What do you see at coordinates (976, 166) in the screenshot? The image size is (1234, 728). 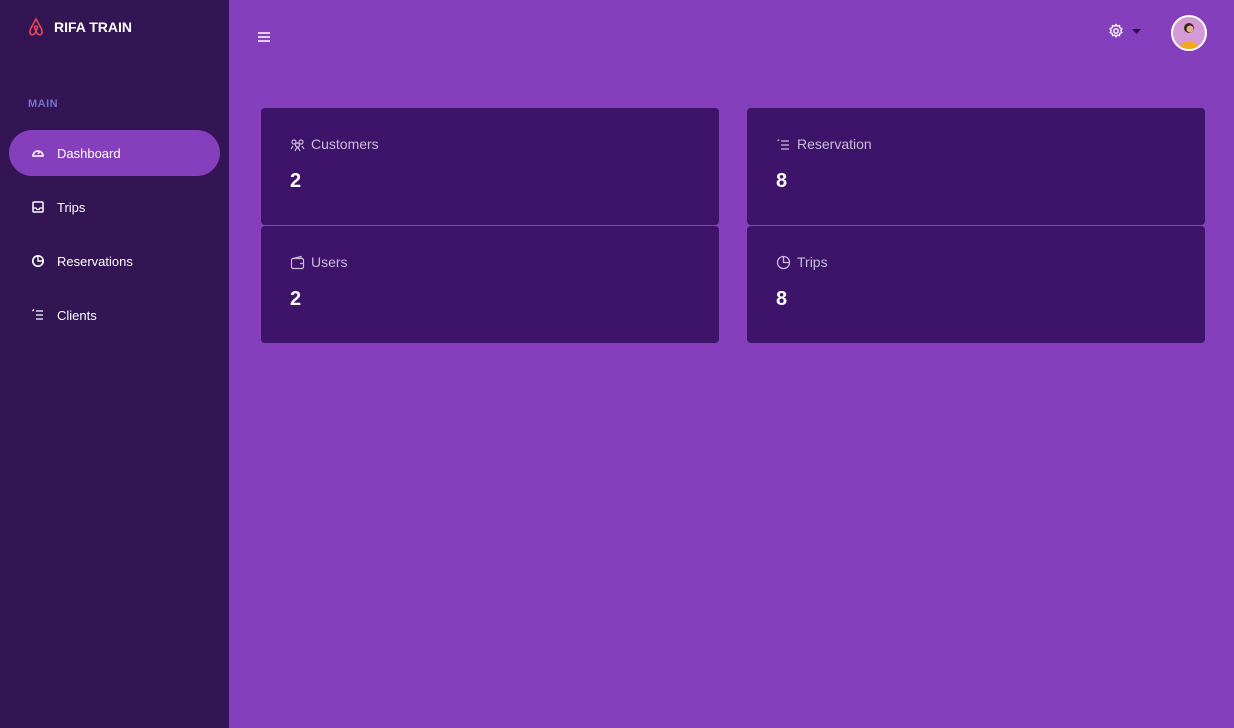 I see `stat-card-reservation: Reservation 8` at bounding box center [976, 166].